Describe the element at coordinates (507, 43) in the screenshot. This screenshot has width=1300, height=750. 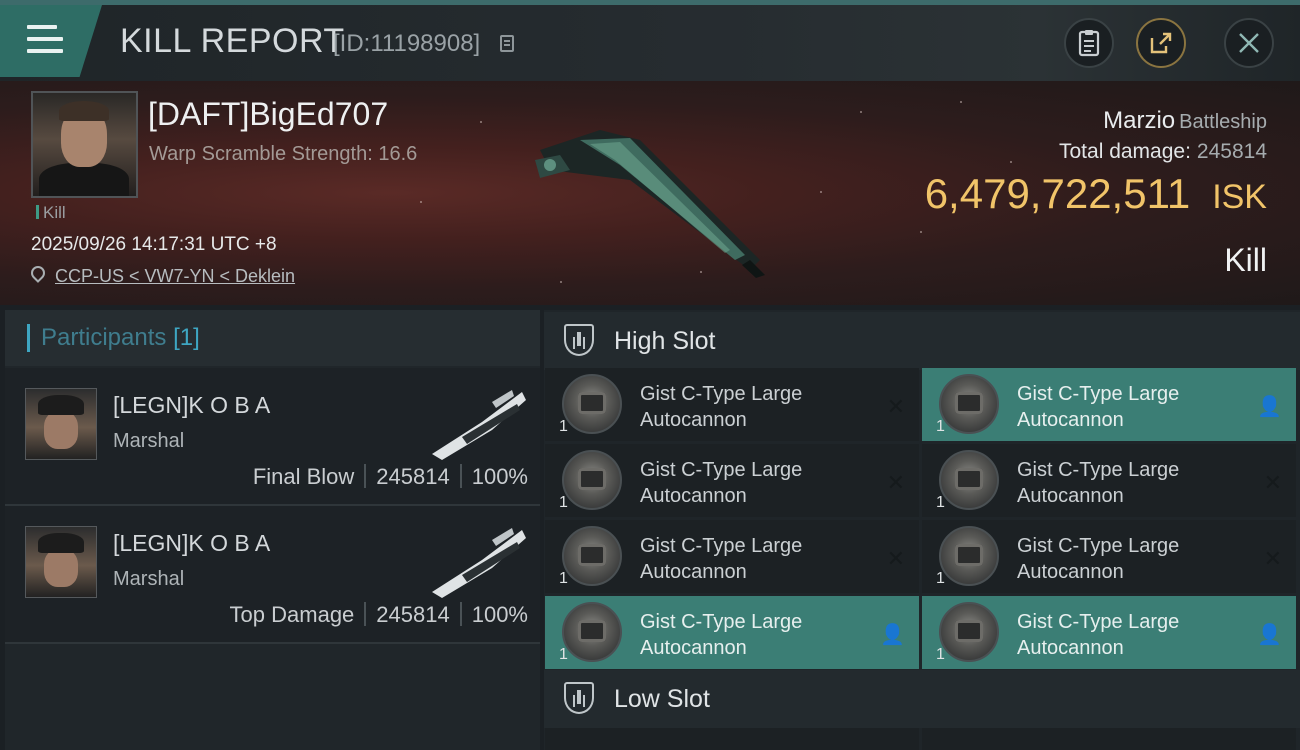
I see `copy-icon` at that location.